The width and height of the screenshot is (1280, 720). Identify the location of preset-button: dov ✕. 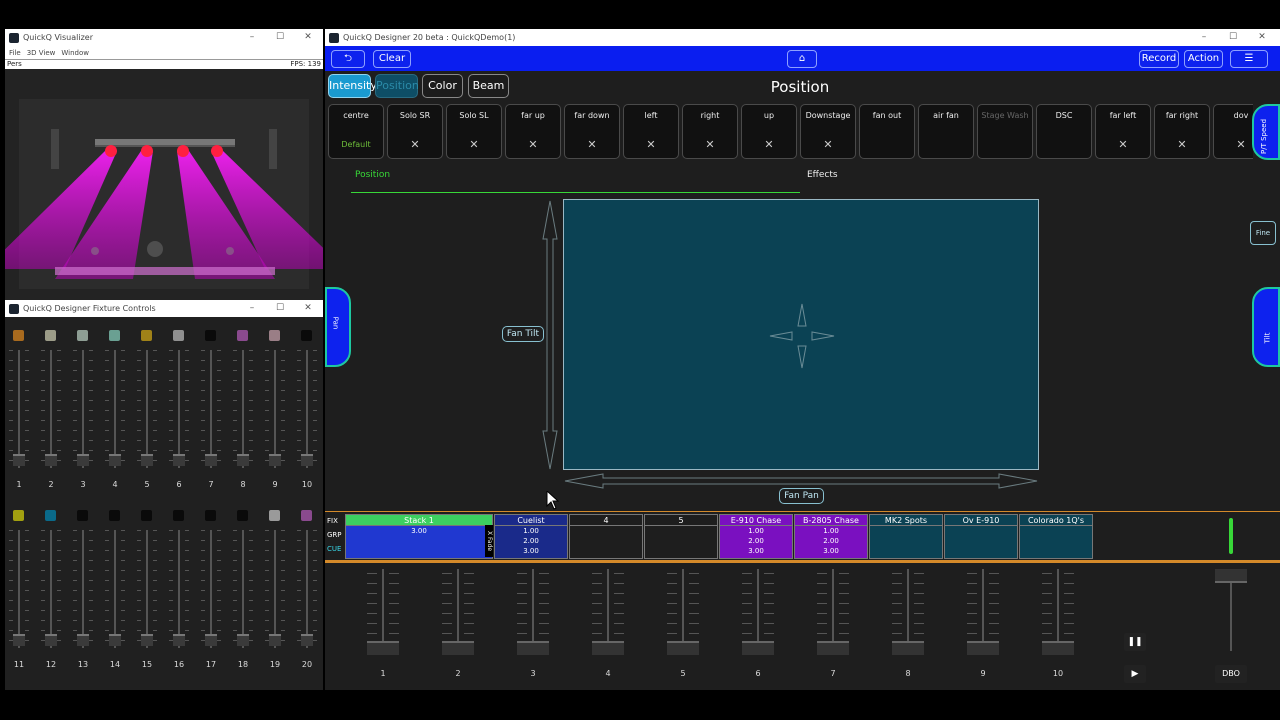
(1233, 131).